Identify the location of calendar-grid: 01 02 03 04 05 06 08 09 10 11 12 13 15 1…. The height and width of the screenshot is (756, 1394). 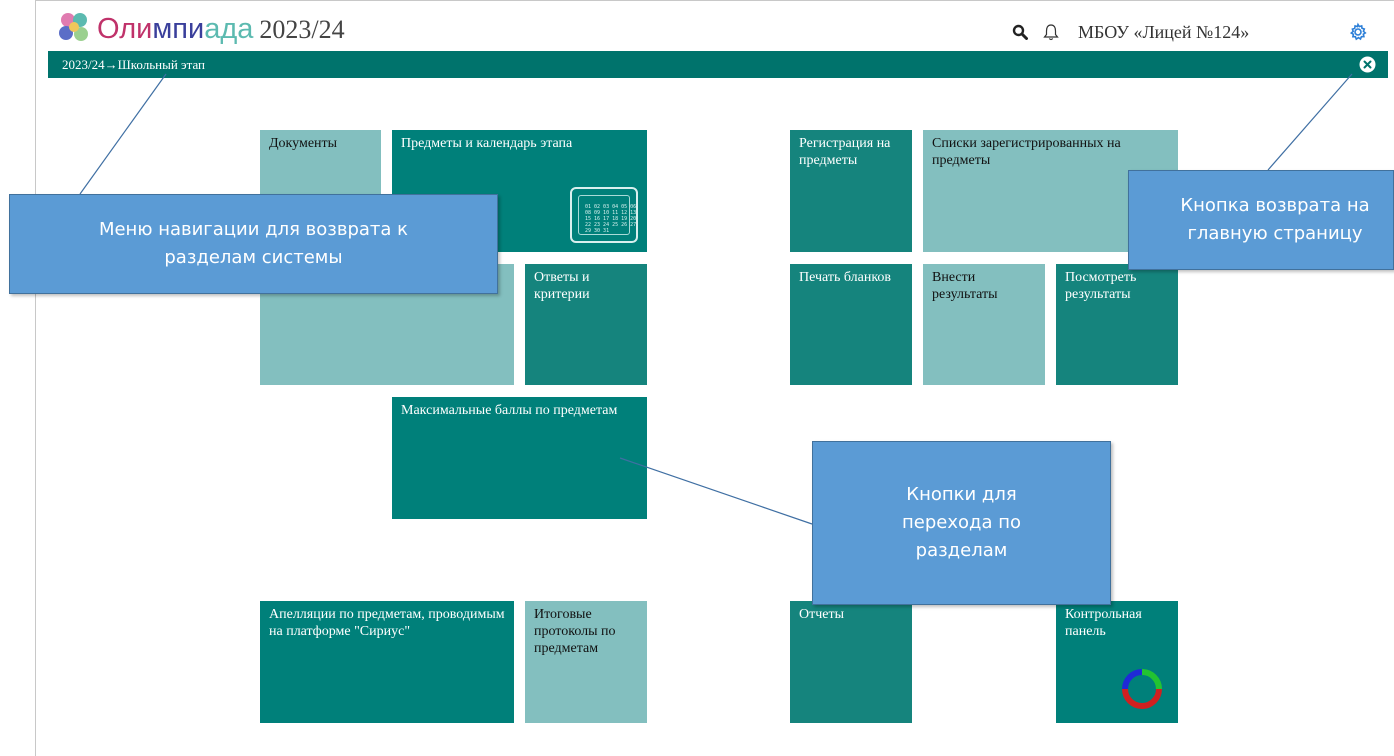
(607, 215).